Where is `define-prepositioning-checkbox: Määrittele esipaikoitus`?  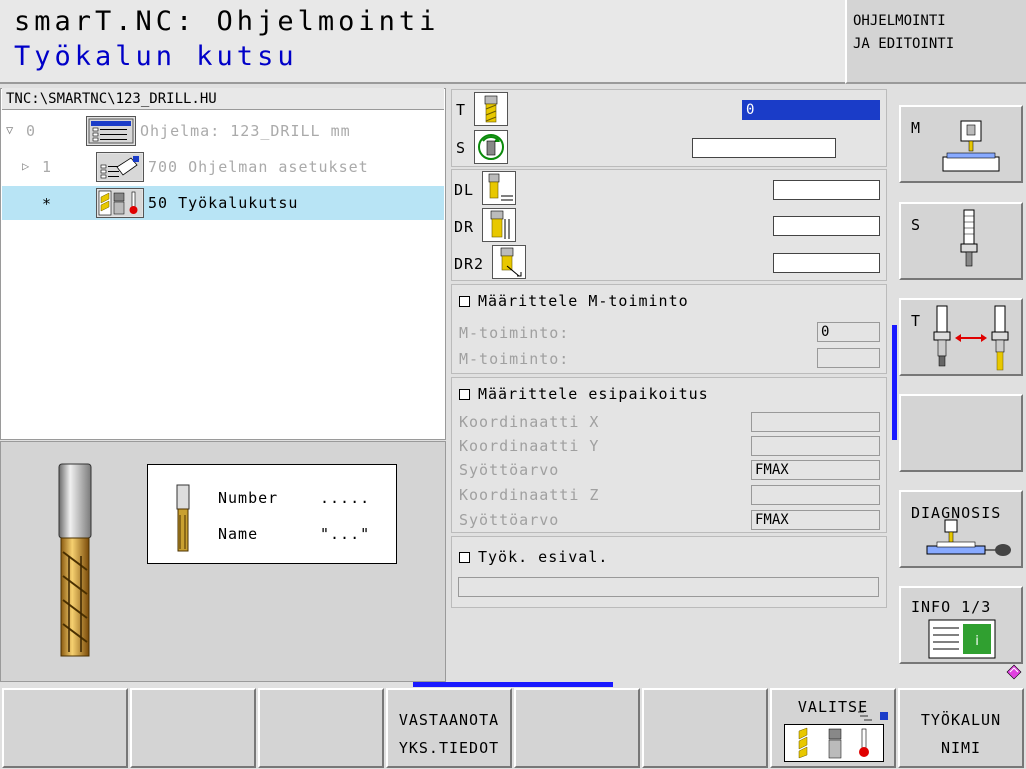
define-prepositioning-checkbox: Määrittele esipaikoitus is located at coordinates (584, 394).